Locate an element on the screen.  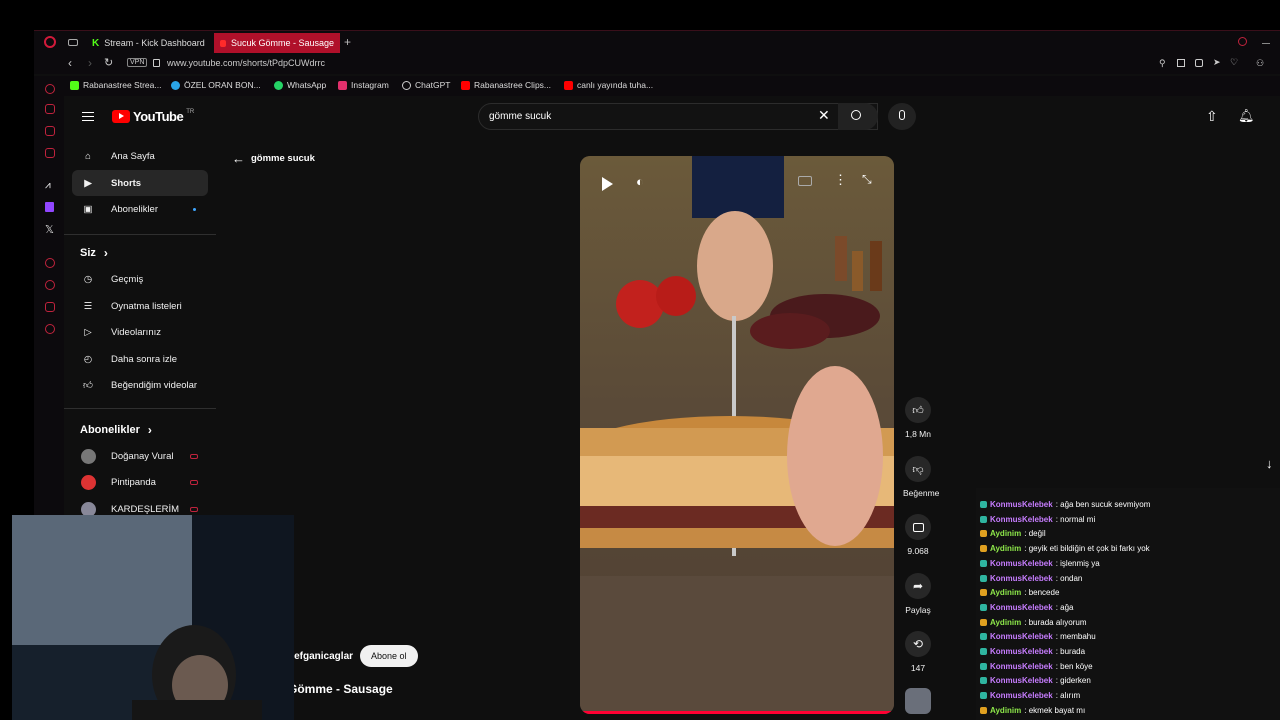
forward-icon: › is located at coordinates (90, 63).